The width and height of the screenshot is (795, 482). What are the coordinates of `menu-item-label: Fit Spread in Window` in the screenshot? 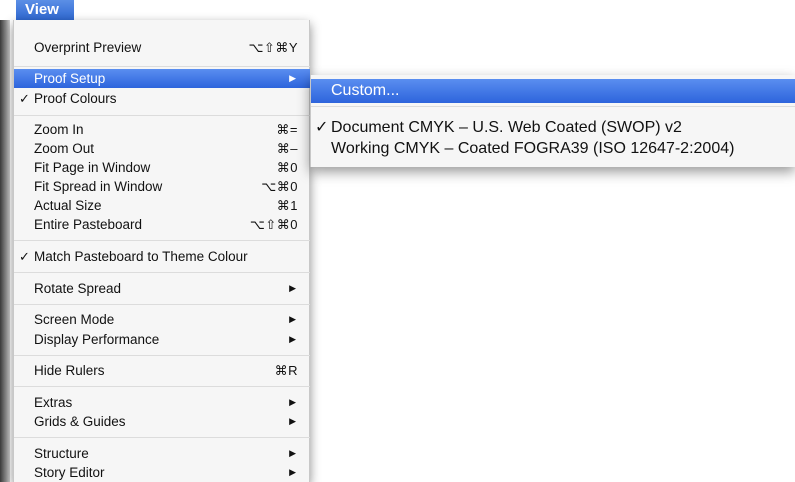 It's located at (98, 186).